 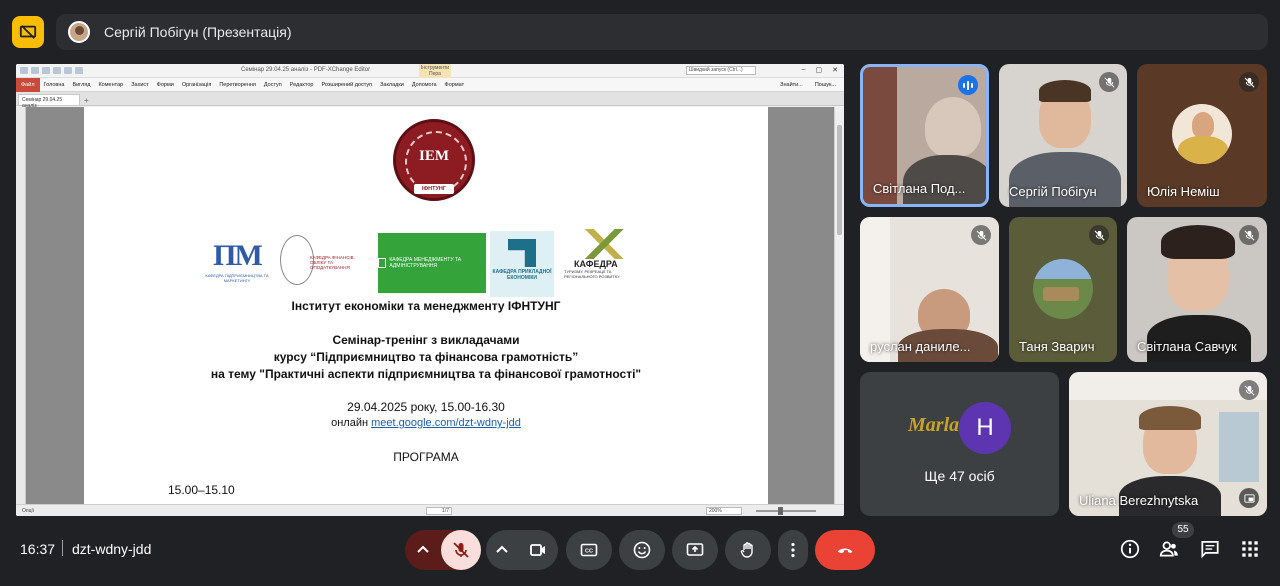 What do you see at coordinates (201, 490) in the screenshot?
I see `first-time-slot: 15.00–15.10` at bounding box center [201, 490].